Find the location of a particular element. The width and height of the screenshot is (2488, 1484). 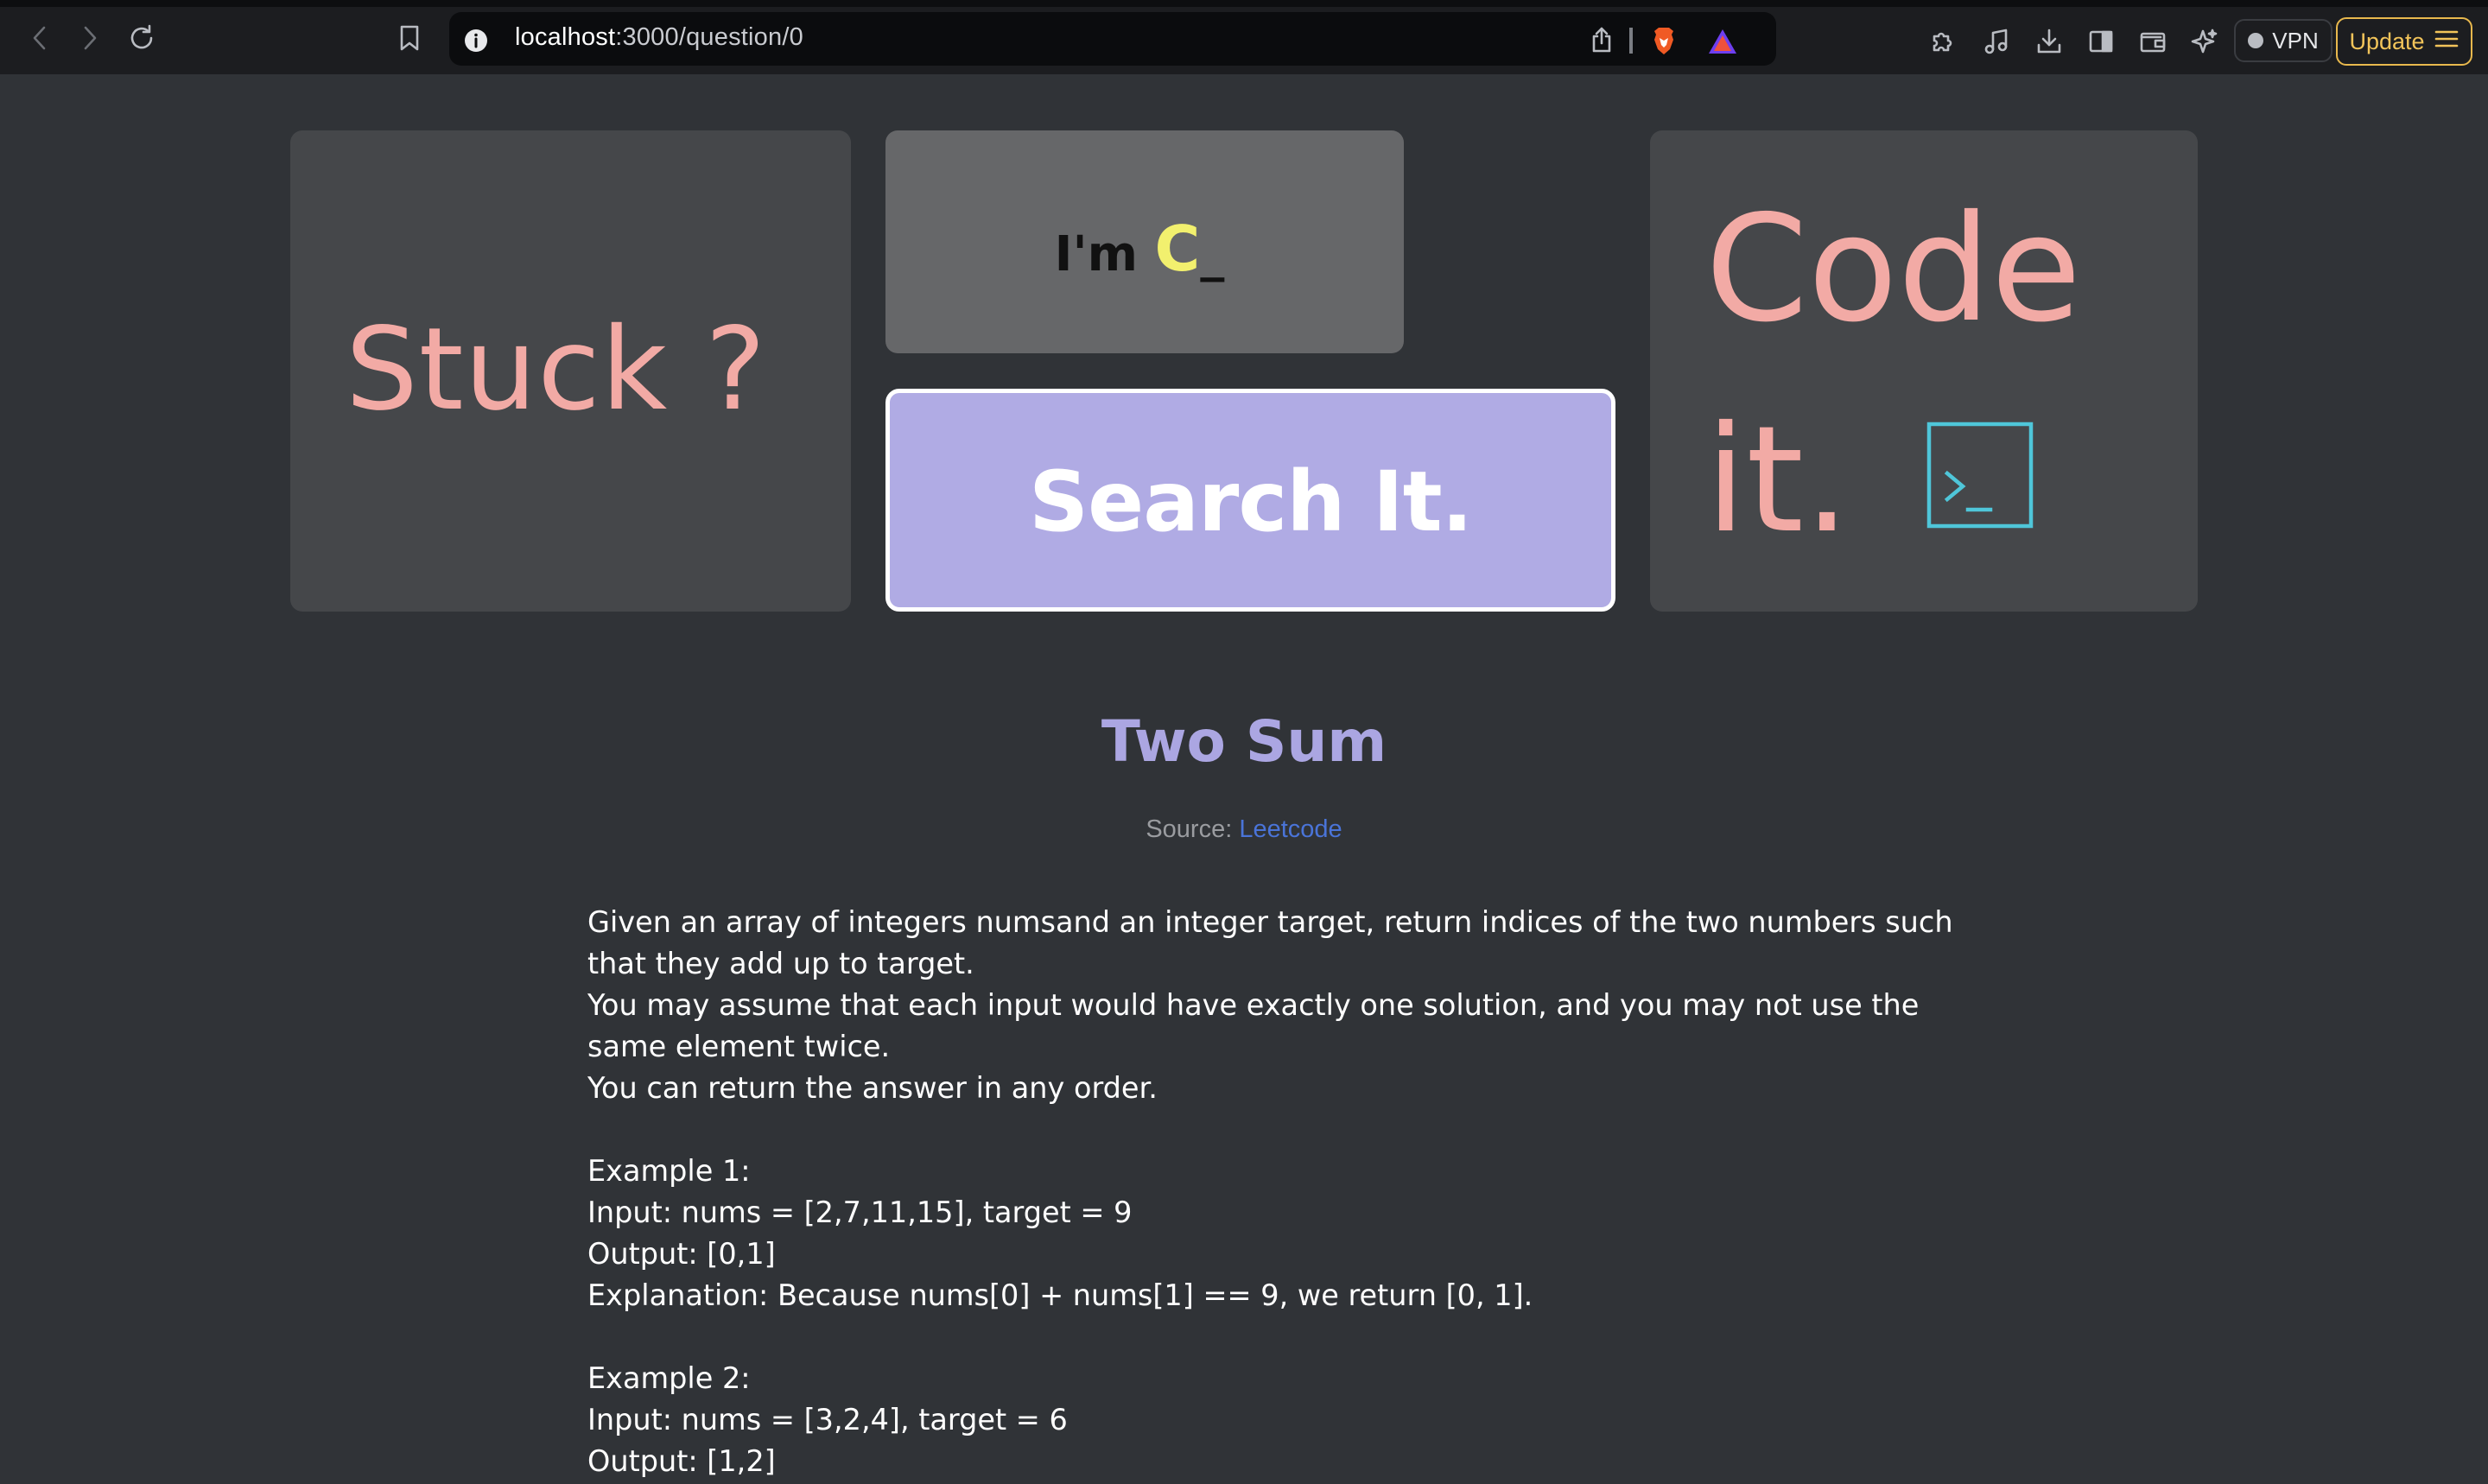

url-text: localhost:3000/question/0 is located at coordinates (659, 37).